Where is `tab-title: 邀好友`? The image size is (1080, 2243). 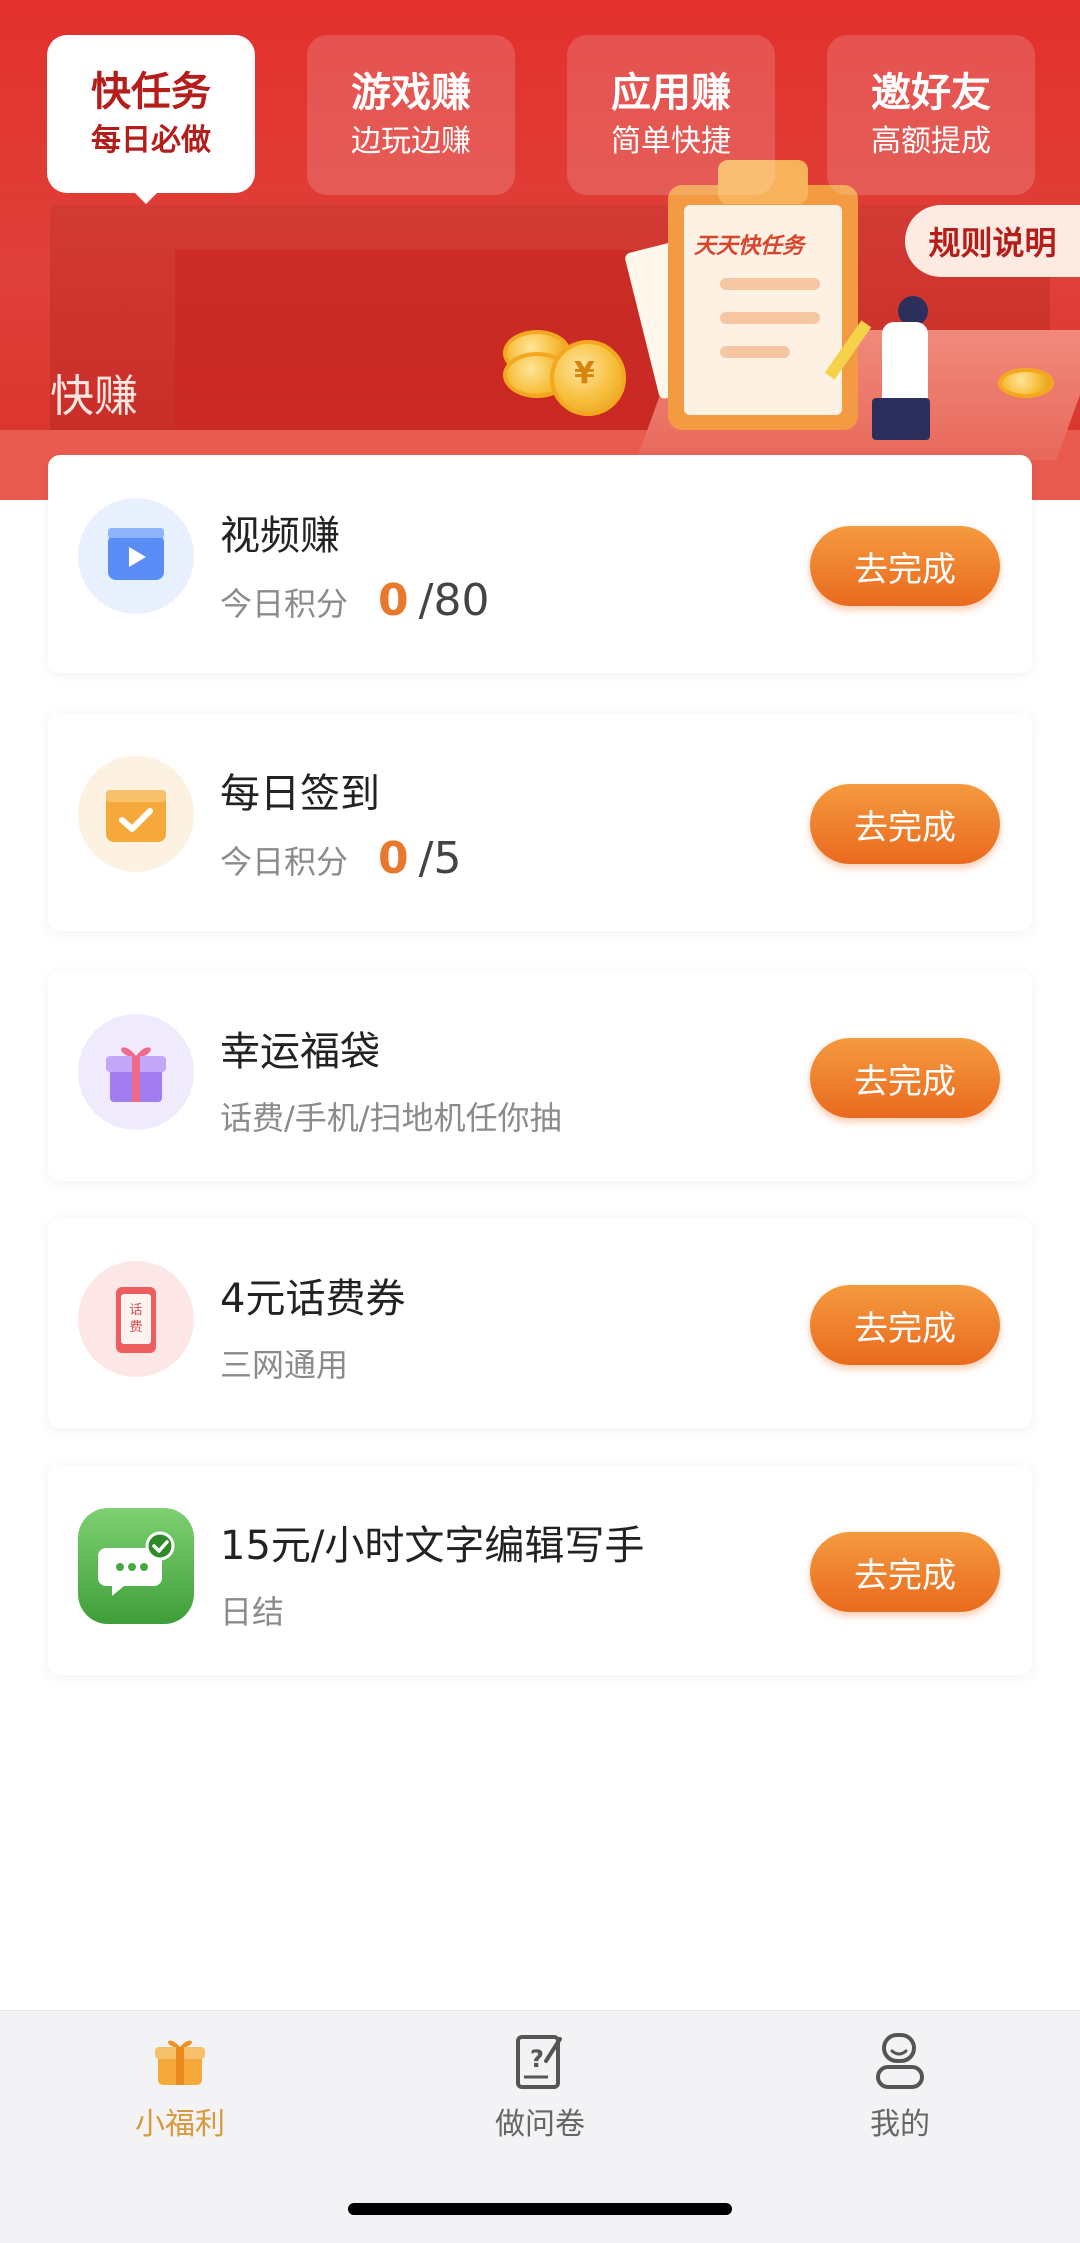 tab-title: 邀好友 is located at coordinates (931, 93).